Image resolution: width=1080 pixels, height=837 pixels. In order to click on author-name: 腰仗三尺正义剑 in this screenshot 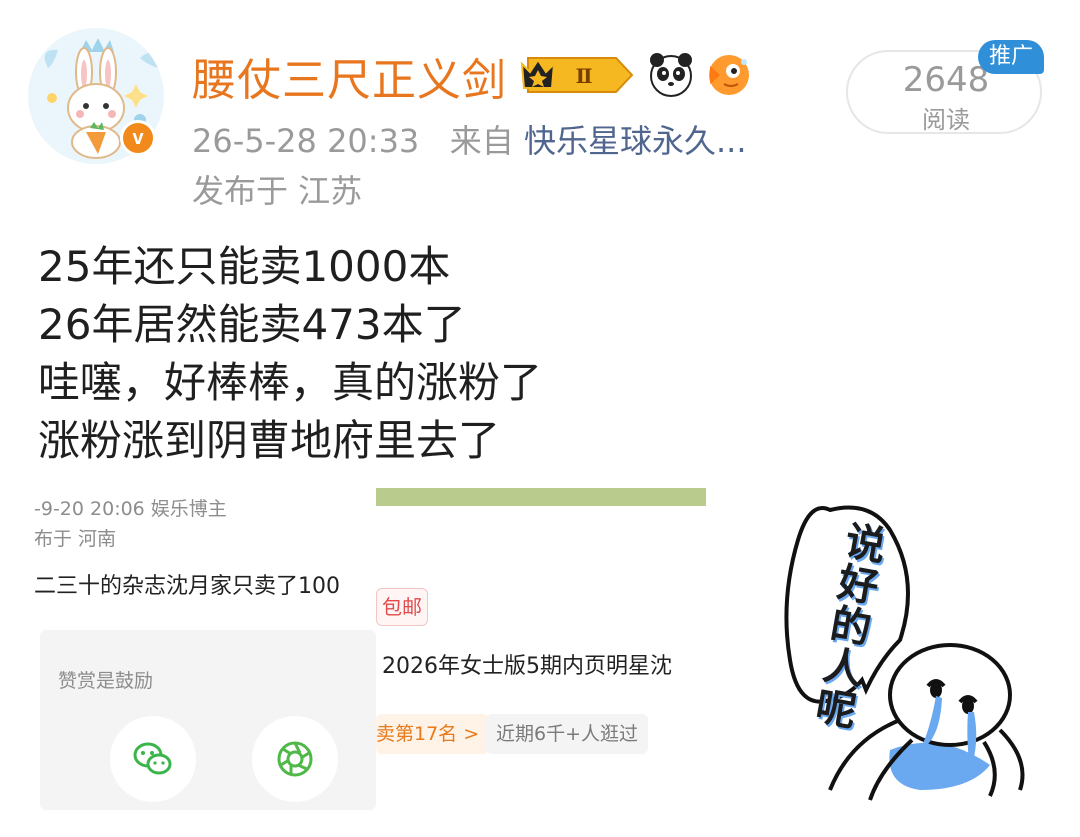, I will do `click(349, 76)`.